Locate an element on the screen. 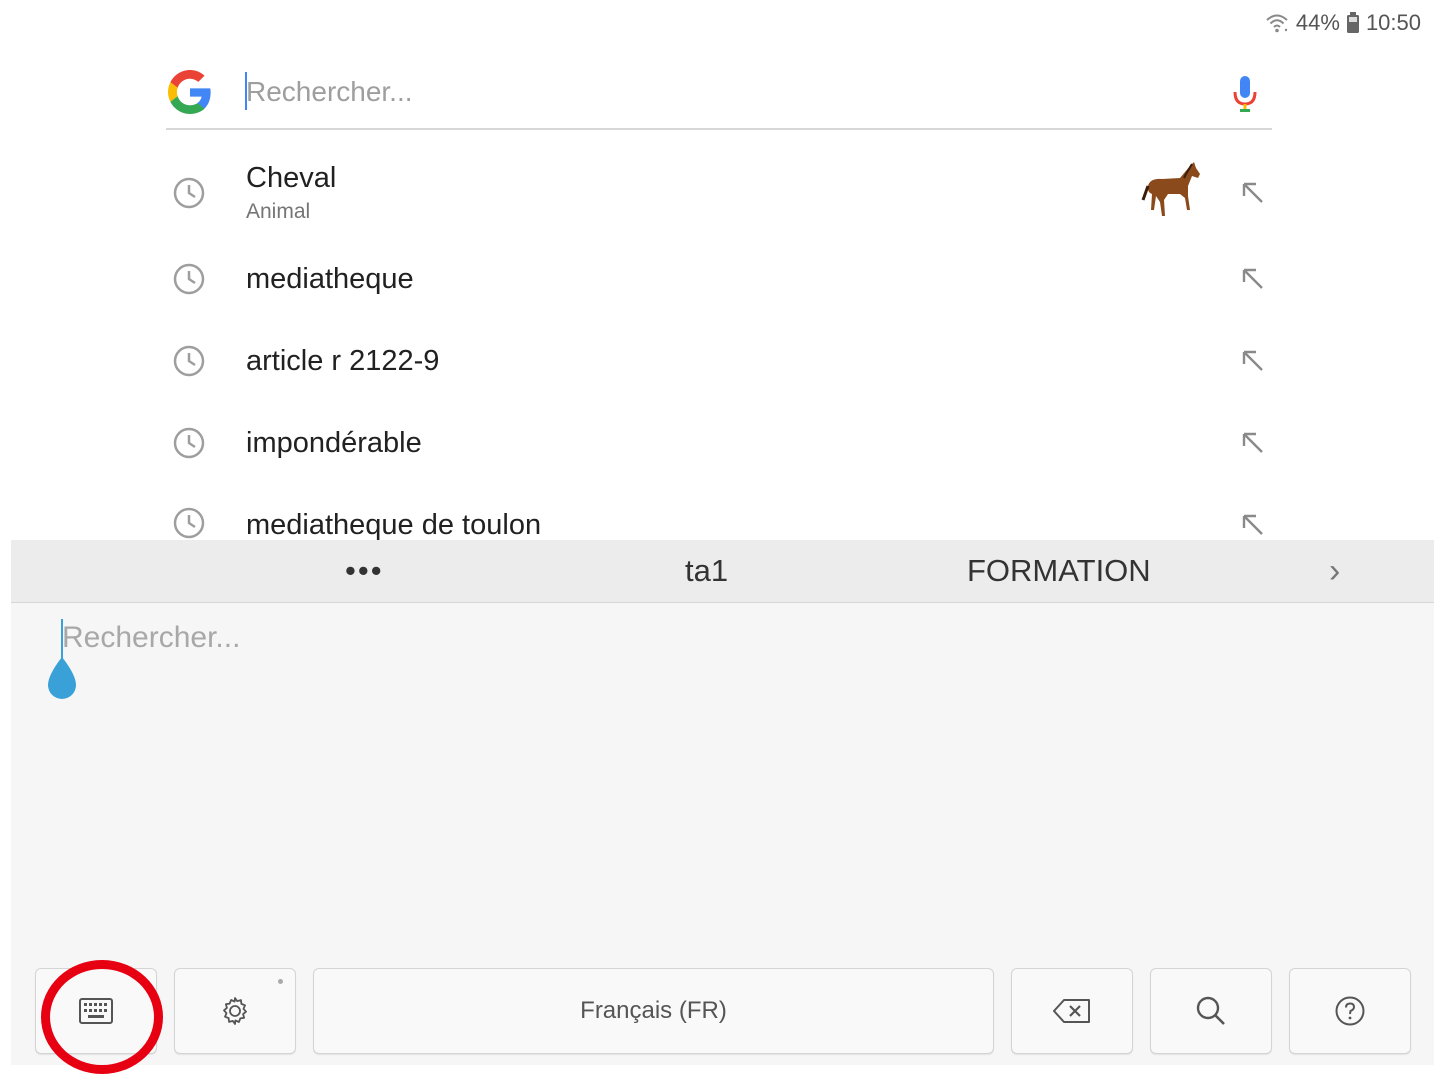 Image resolution: width=1437 pixels, height=1074 pixels. horse-thumbnail-icon is located at coordinates (1170, 189).